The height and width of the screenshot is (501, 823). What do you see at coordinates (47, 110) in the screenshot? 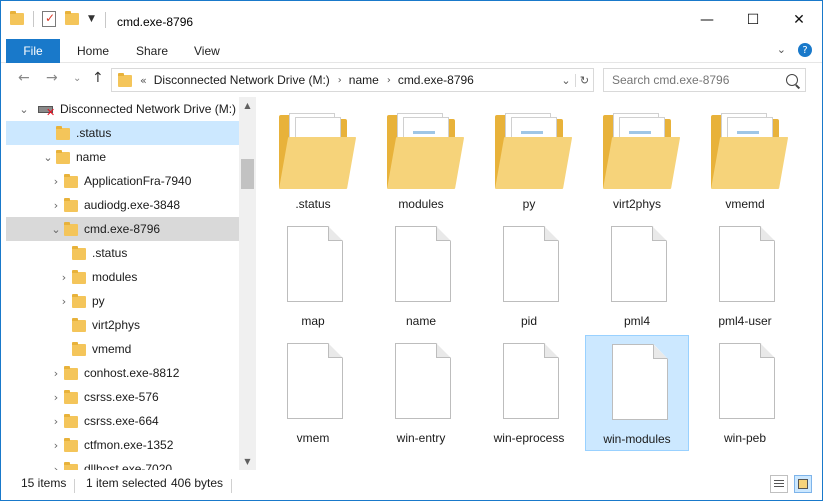
I see `disconnected-drive-icon: ✕` at bounding box center [47, 110].